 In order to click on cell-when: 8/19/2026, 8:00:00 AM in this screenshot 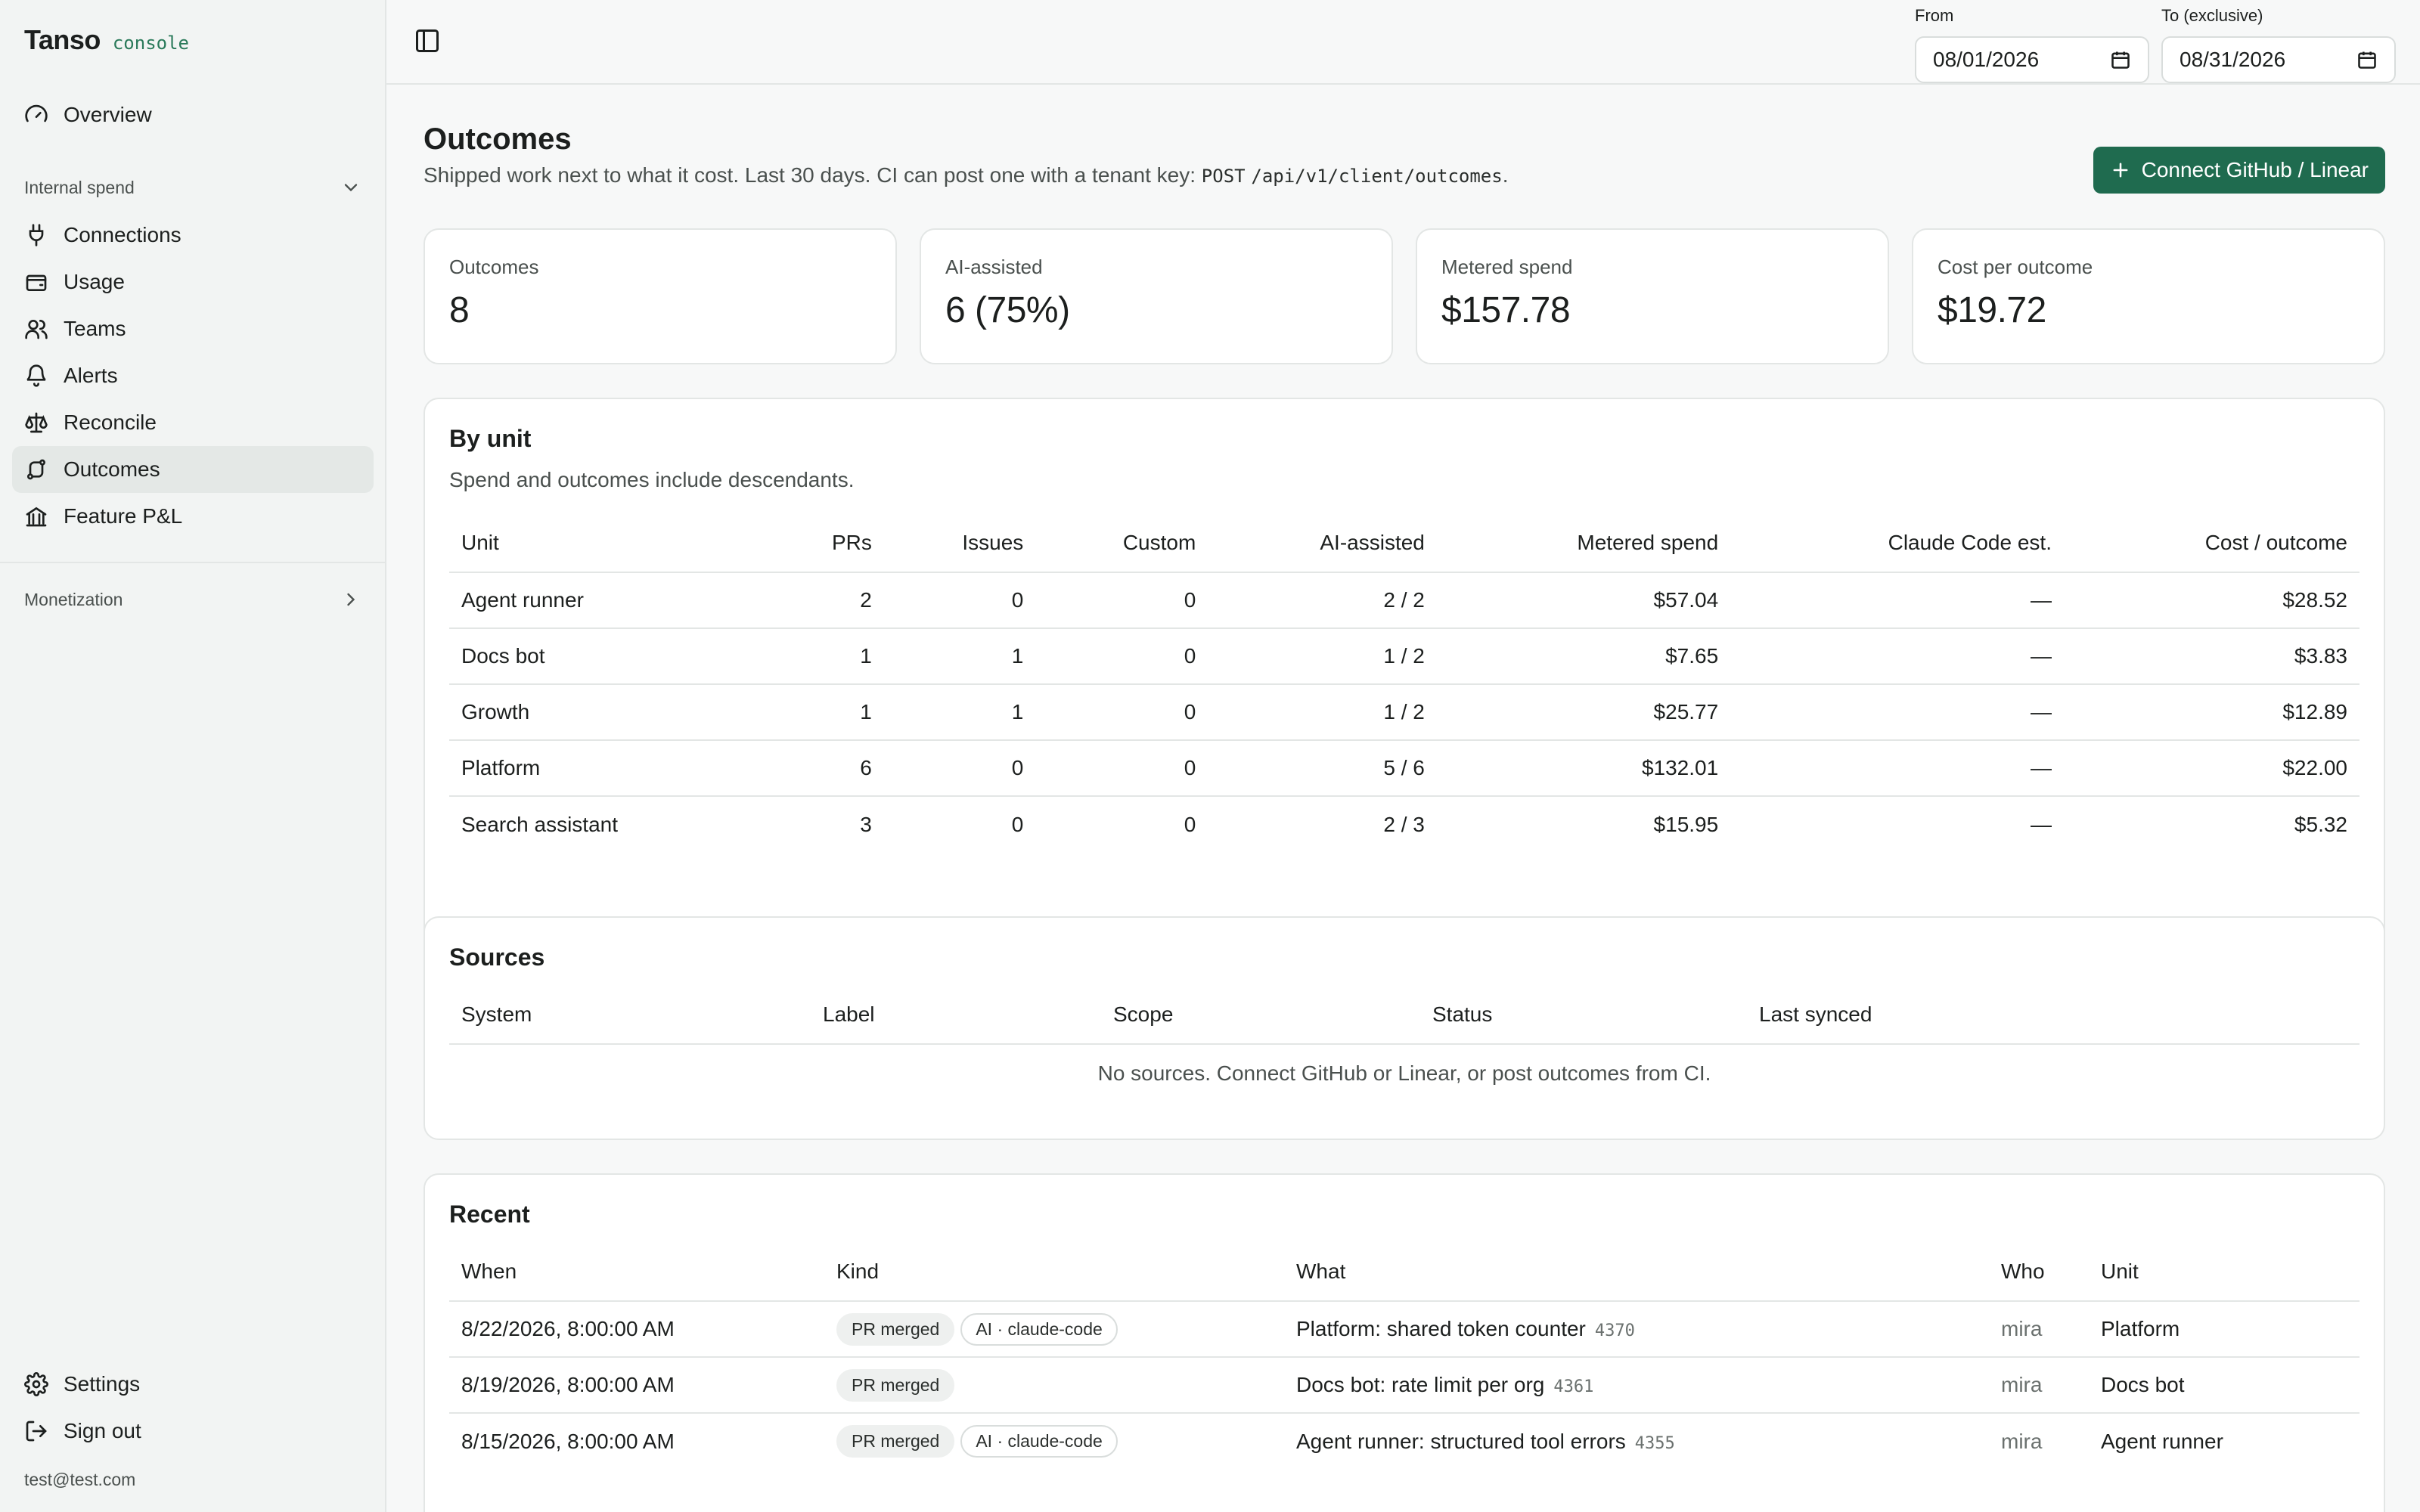, I will do `click(636, 1385)`.